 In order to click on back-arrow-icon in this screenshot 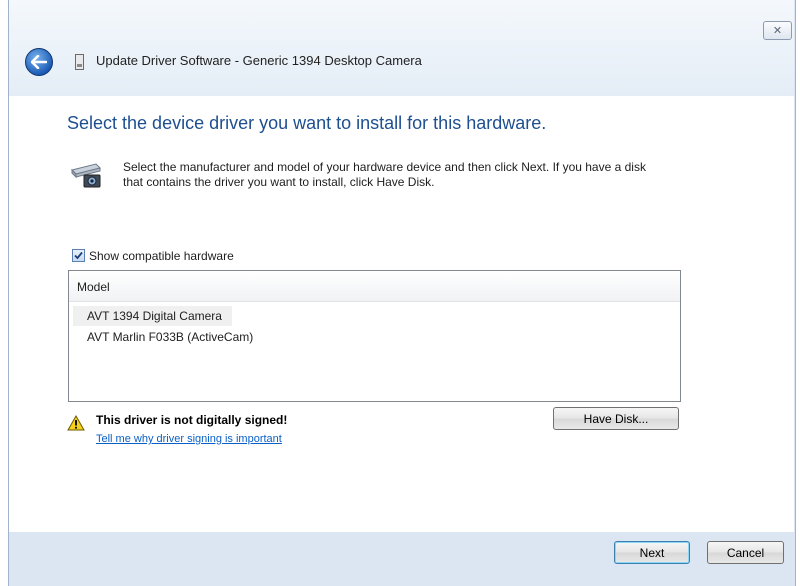, I will do `click(39, 62)`.